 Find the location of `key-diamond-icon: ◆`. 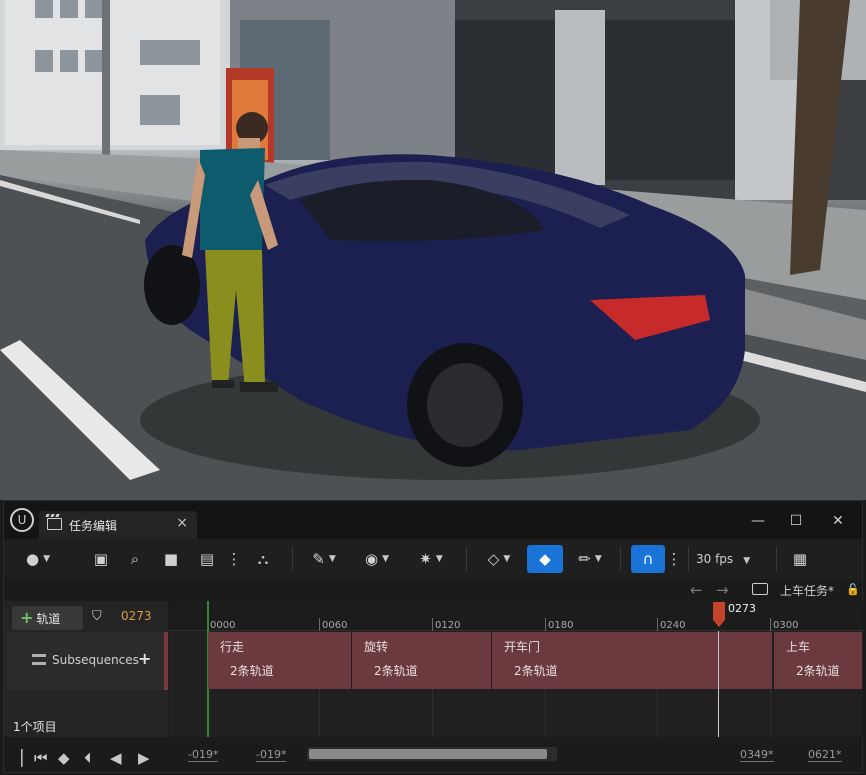

key-diamond-icon: ◆ is located at coordinates (545, 559).